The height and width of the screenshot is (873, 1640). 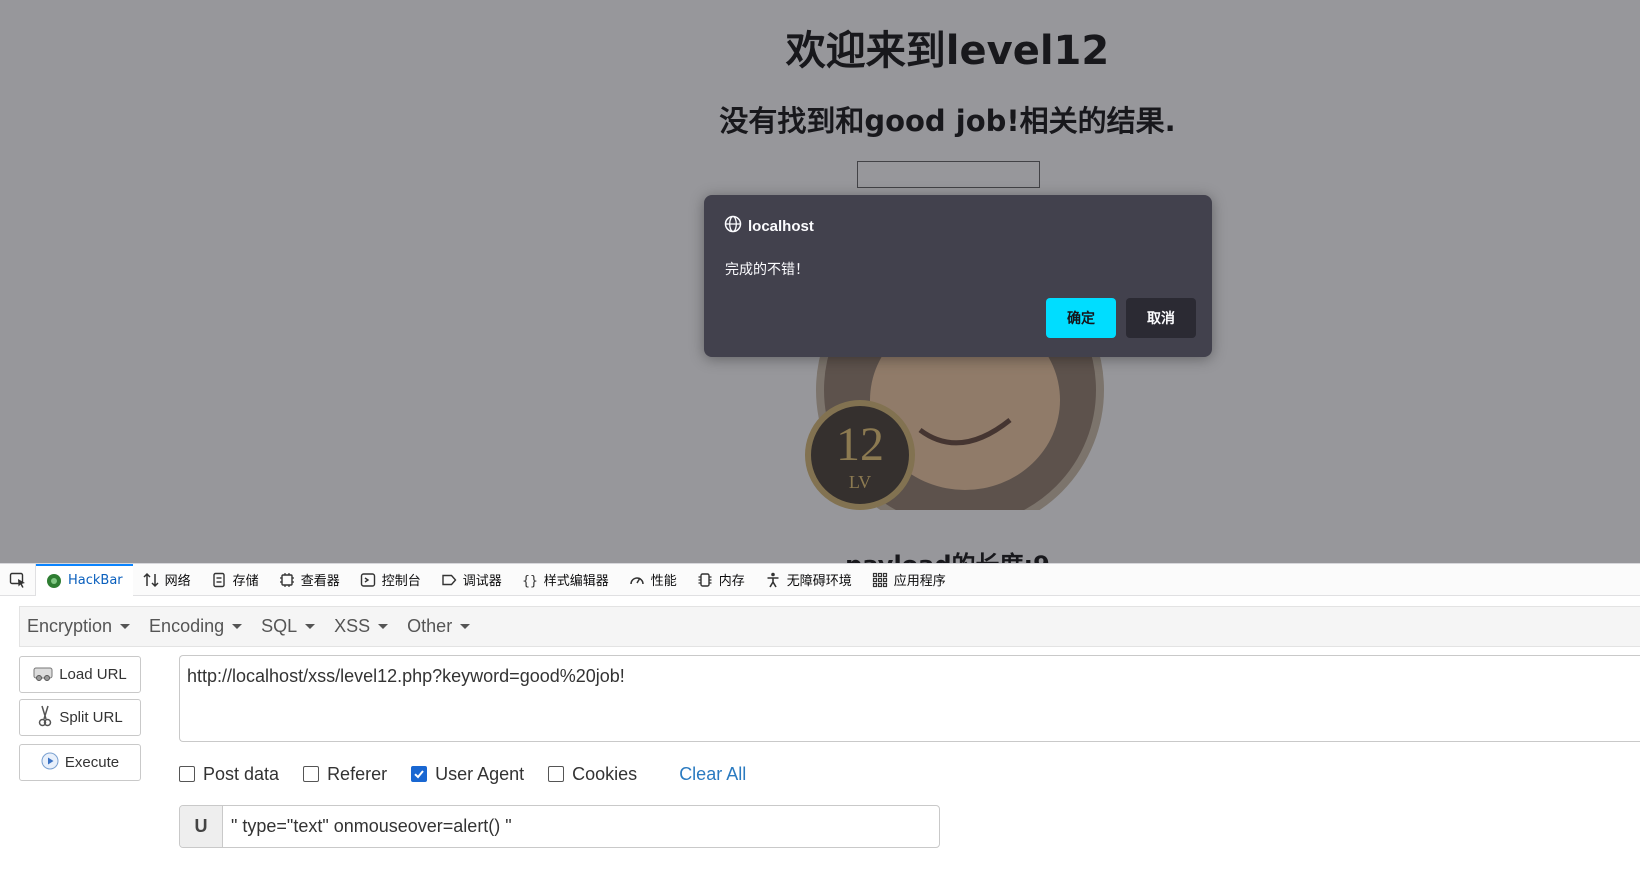 What do you see at coordinates (187, 626) in the screenshot?
I see `menu-label: Encoding` at bounding box center [187, 626].